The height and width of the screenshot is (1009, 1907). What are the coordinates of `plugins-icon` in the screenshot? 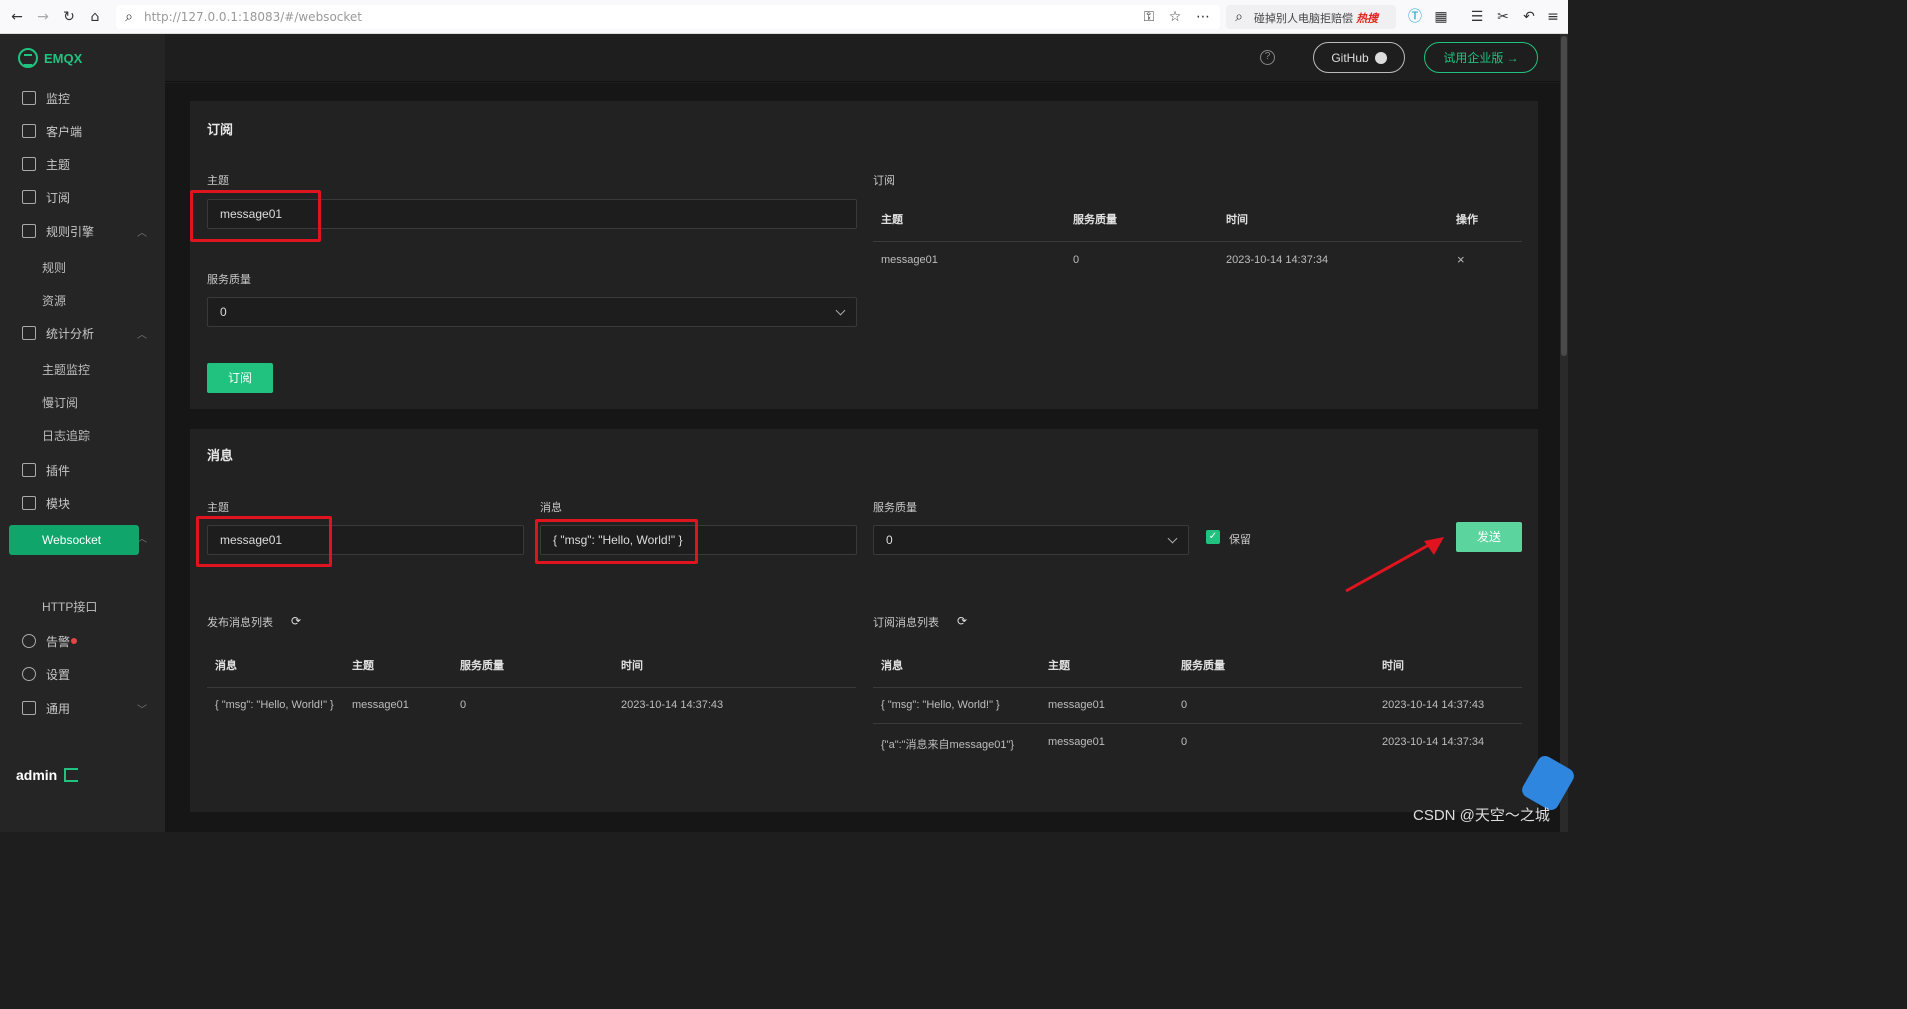 It's located at (29, 470).